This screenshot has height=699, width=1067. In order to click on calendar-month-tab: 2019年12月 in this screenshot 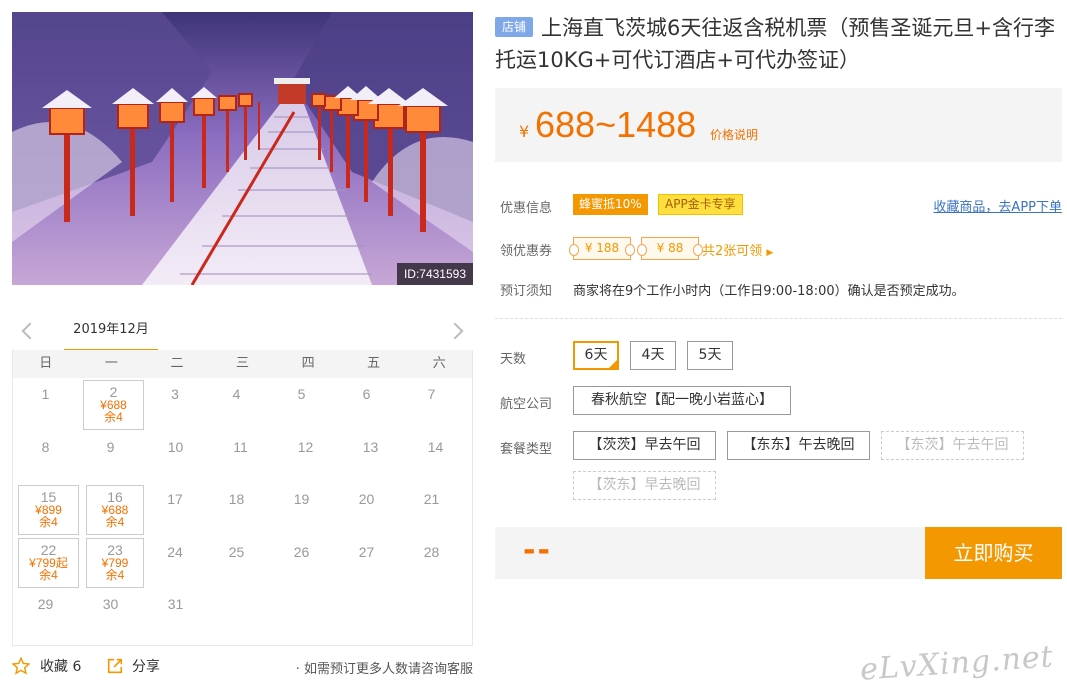, I will do `click(111, 332)`.